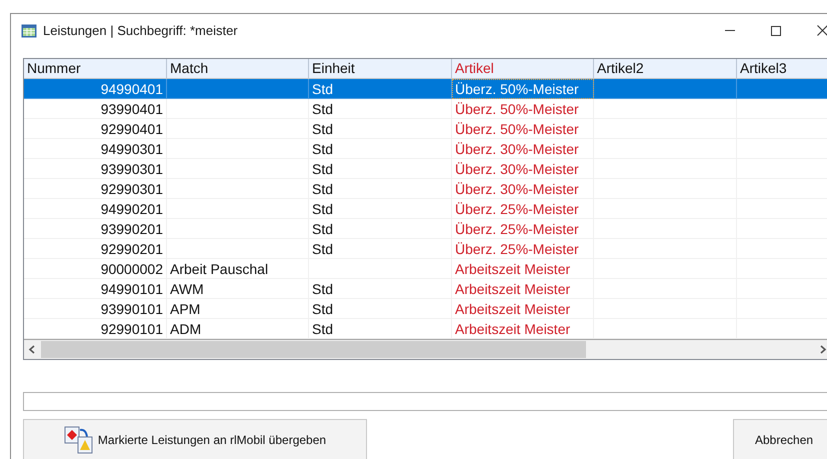  Describe the element at coordinates (782, 68) in the screenshot. I see `column-header: Artikel3` at that location.